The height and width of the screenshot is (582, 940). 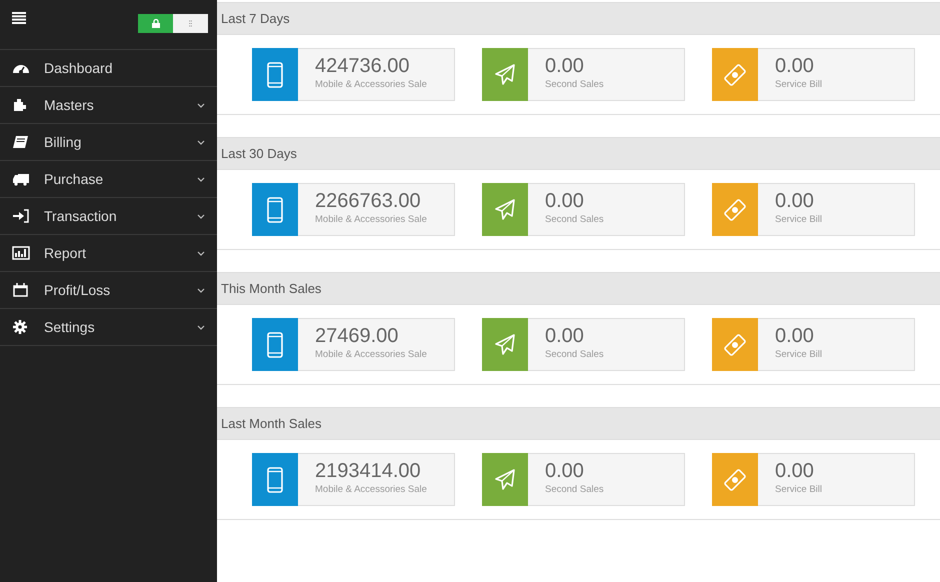 What do you see at coordinates (255, 18) in the screenshot?
I see `section-title: Last 7 Days` at bounding box center [255, 18].